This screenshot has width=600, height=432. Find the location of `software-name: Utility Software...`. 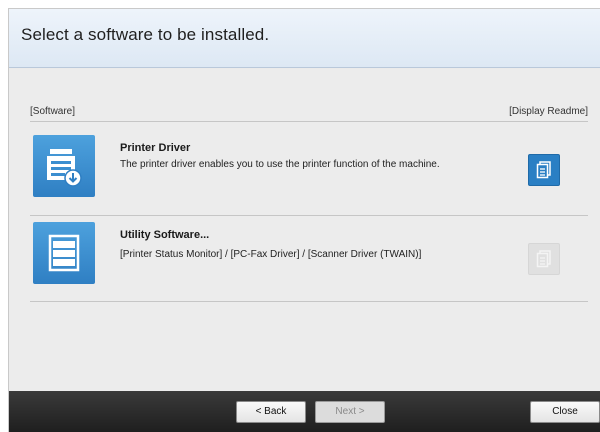

software-name: Utility Software... is located at coordinates (165, 235).